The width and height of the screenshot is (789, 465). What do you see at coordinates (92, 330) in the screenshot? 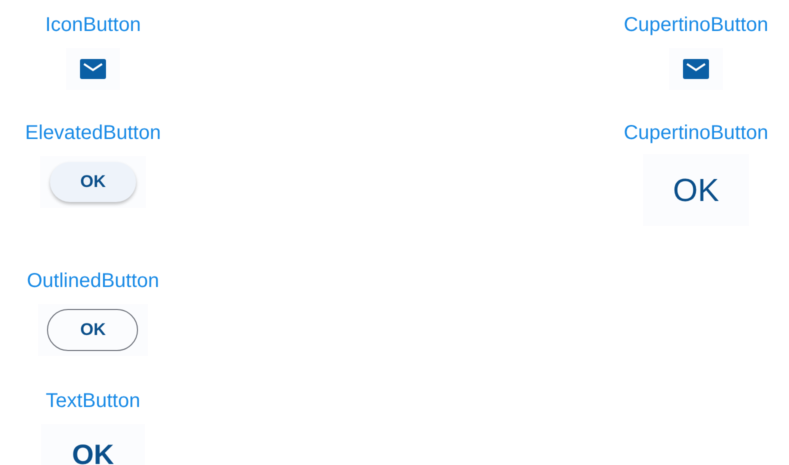
I see `outlined-button: OK` at bounding box center [92, 330].